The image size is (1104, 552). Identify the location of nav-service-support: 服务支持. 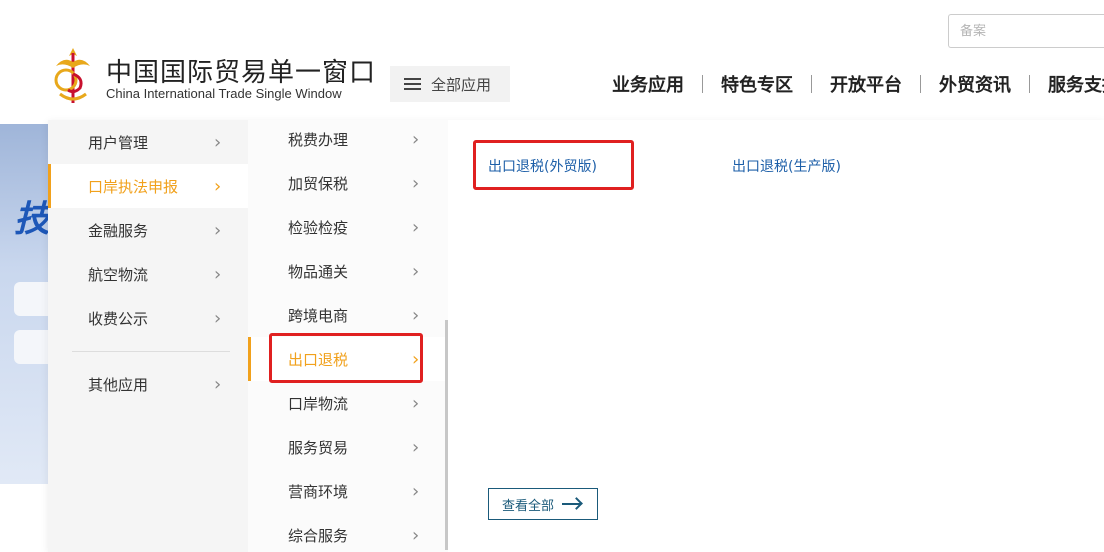
(1067, 84).